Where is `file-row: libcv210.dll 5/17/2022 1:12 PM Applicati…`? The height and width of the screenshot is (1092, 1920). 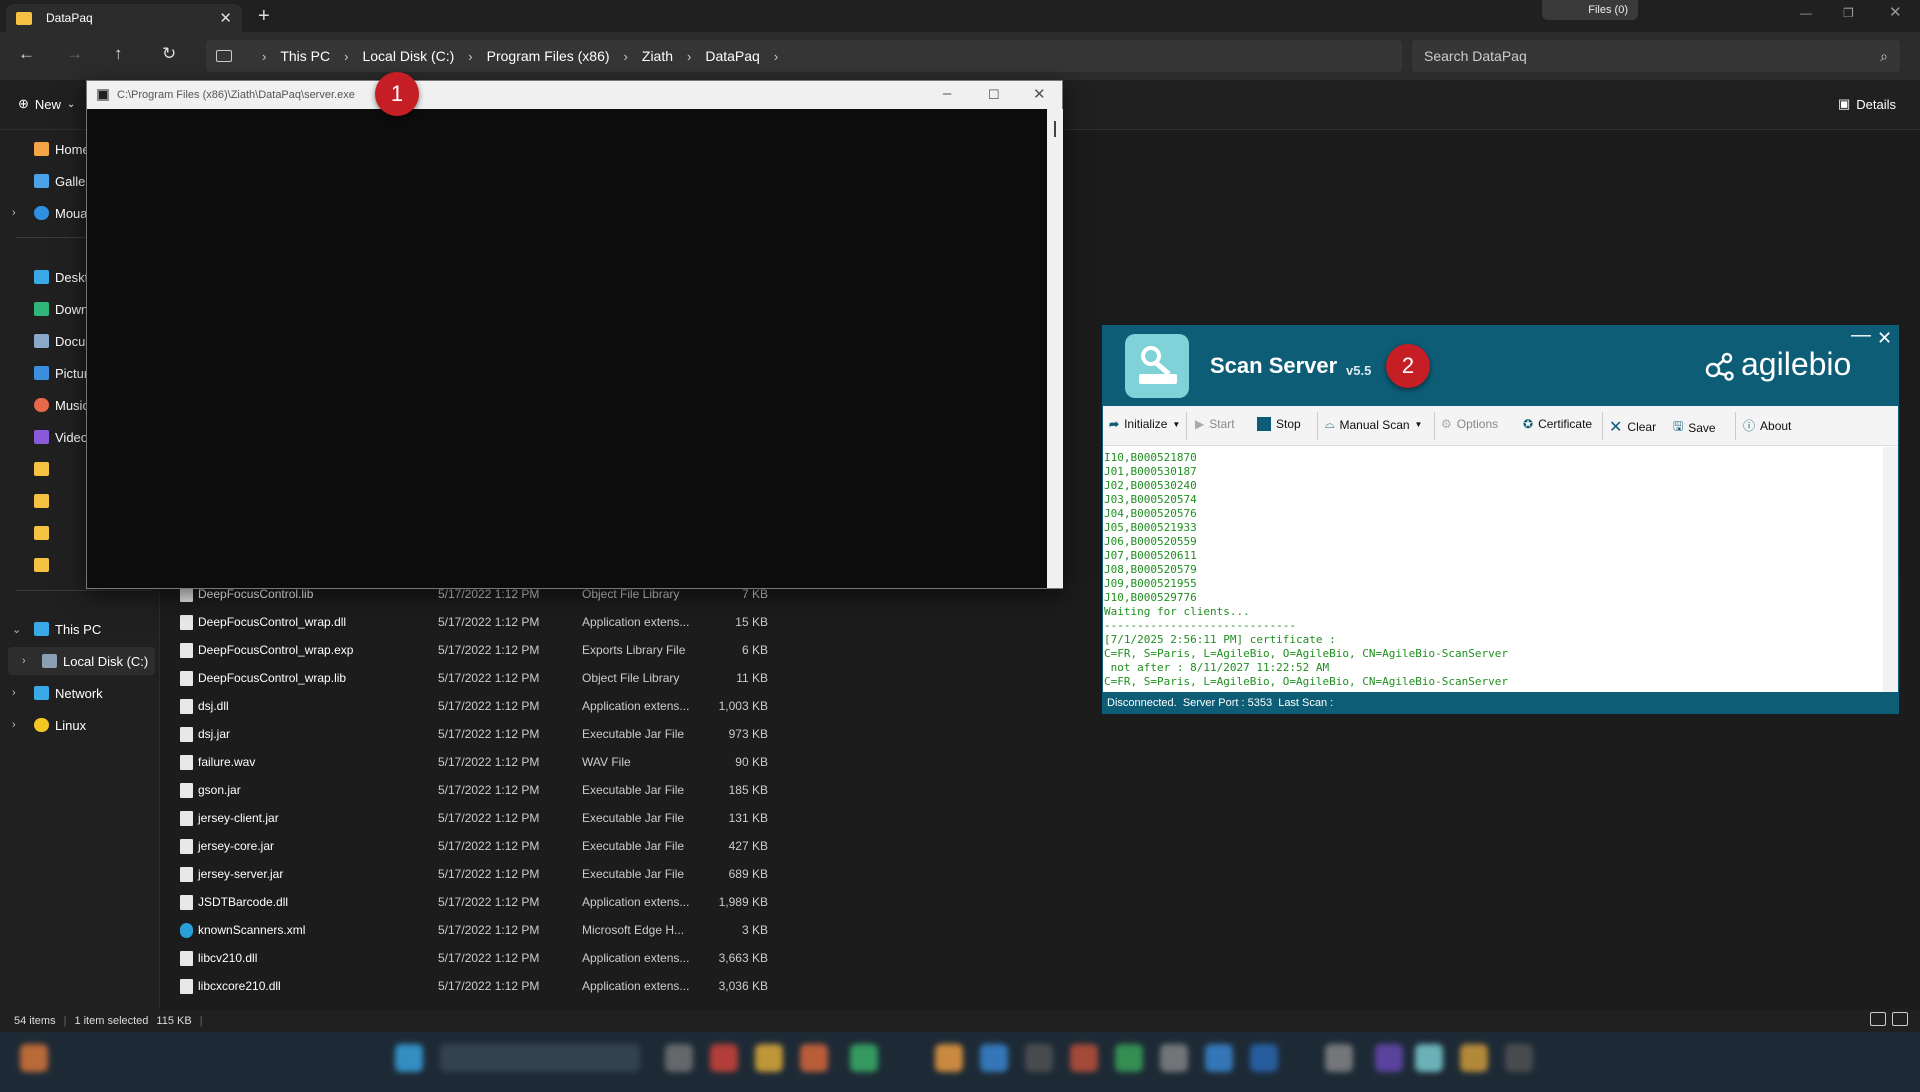
file-row: libcv210.dll 5/17/2022 1:12 PM Applicati… is located at coordinates (480, 958).